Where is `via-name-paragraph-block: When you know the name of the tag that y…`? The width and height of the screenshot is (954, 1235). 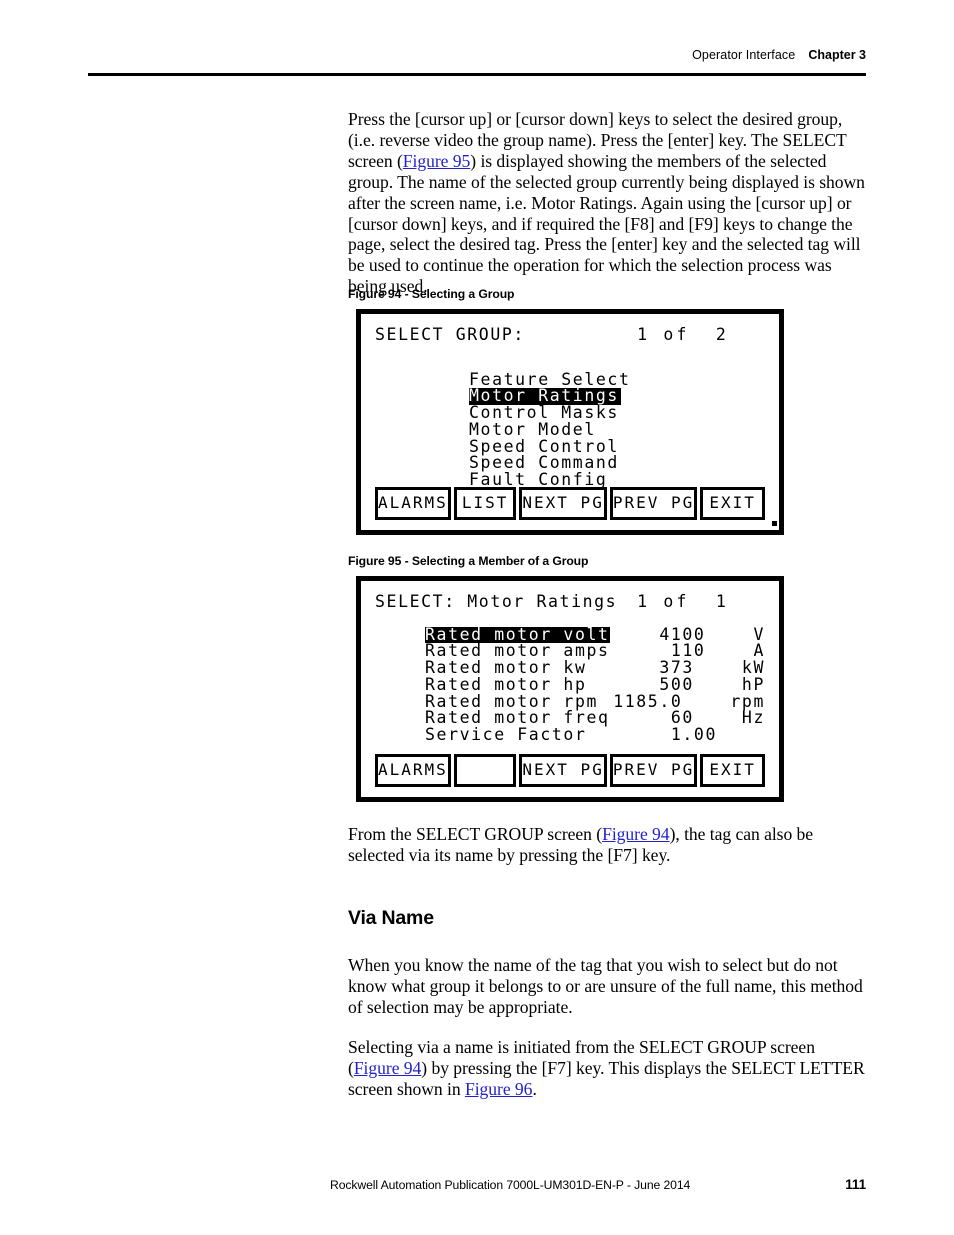
via-name-paragraph-block: When you know the name of the tag that y… is located at coordinates (608, 986).